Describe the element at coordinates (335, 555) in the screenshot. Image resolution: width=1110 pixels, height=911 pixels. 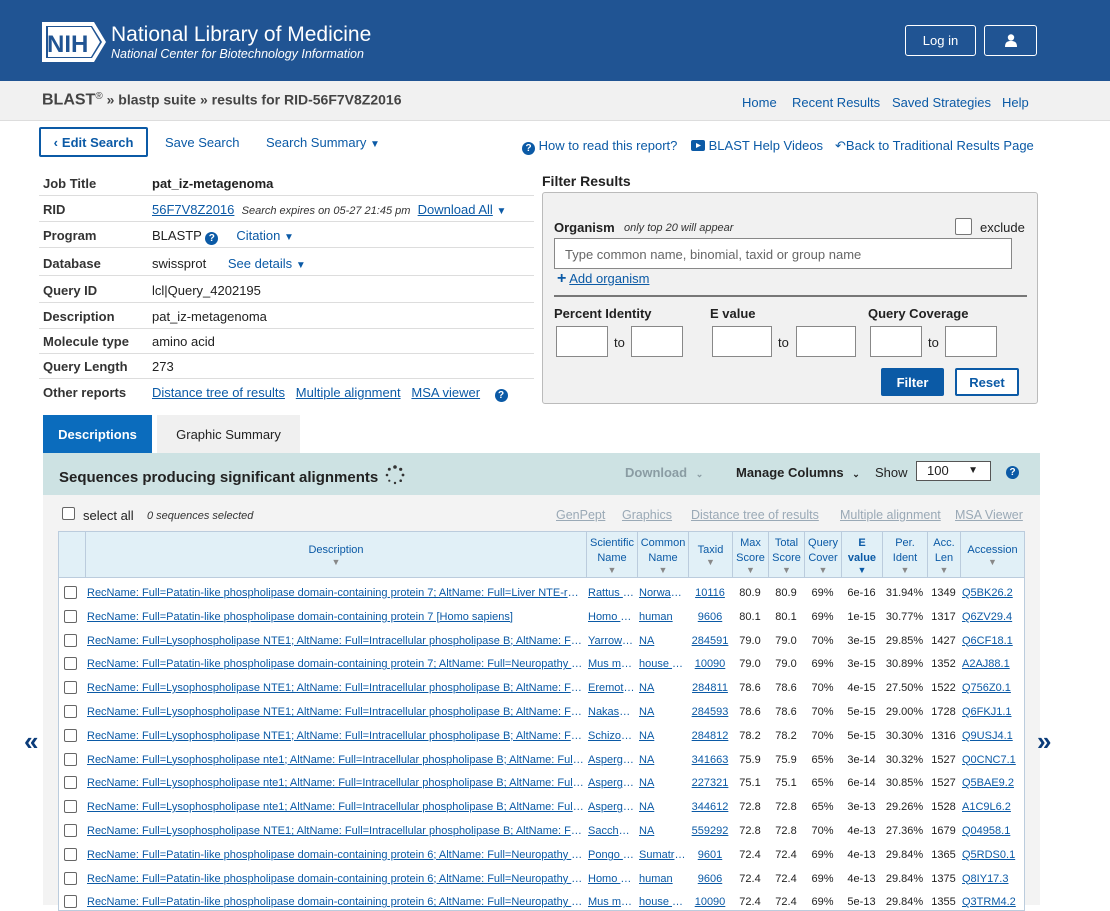
I see `header-description: Description ▼` at that location.